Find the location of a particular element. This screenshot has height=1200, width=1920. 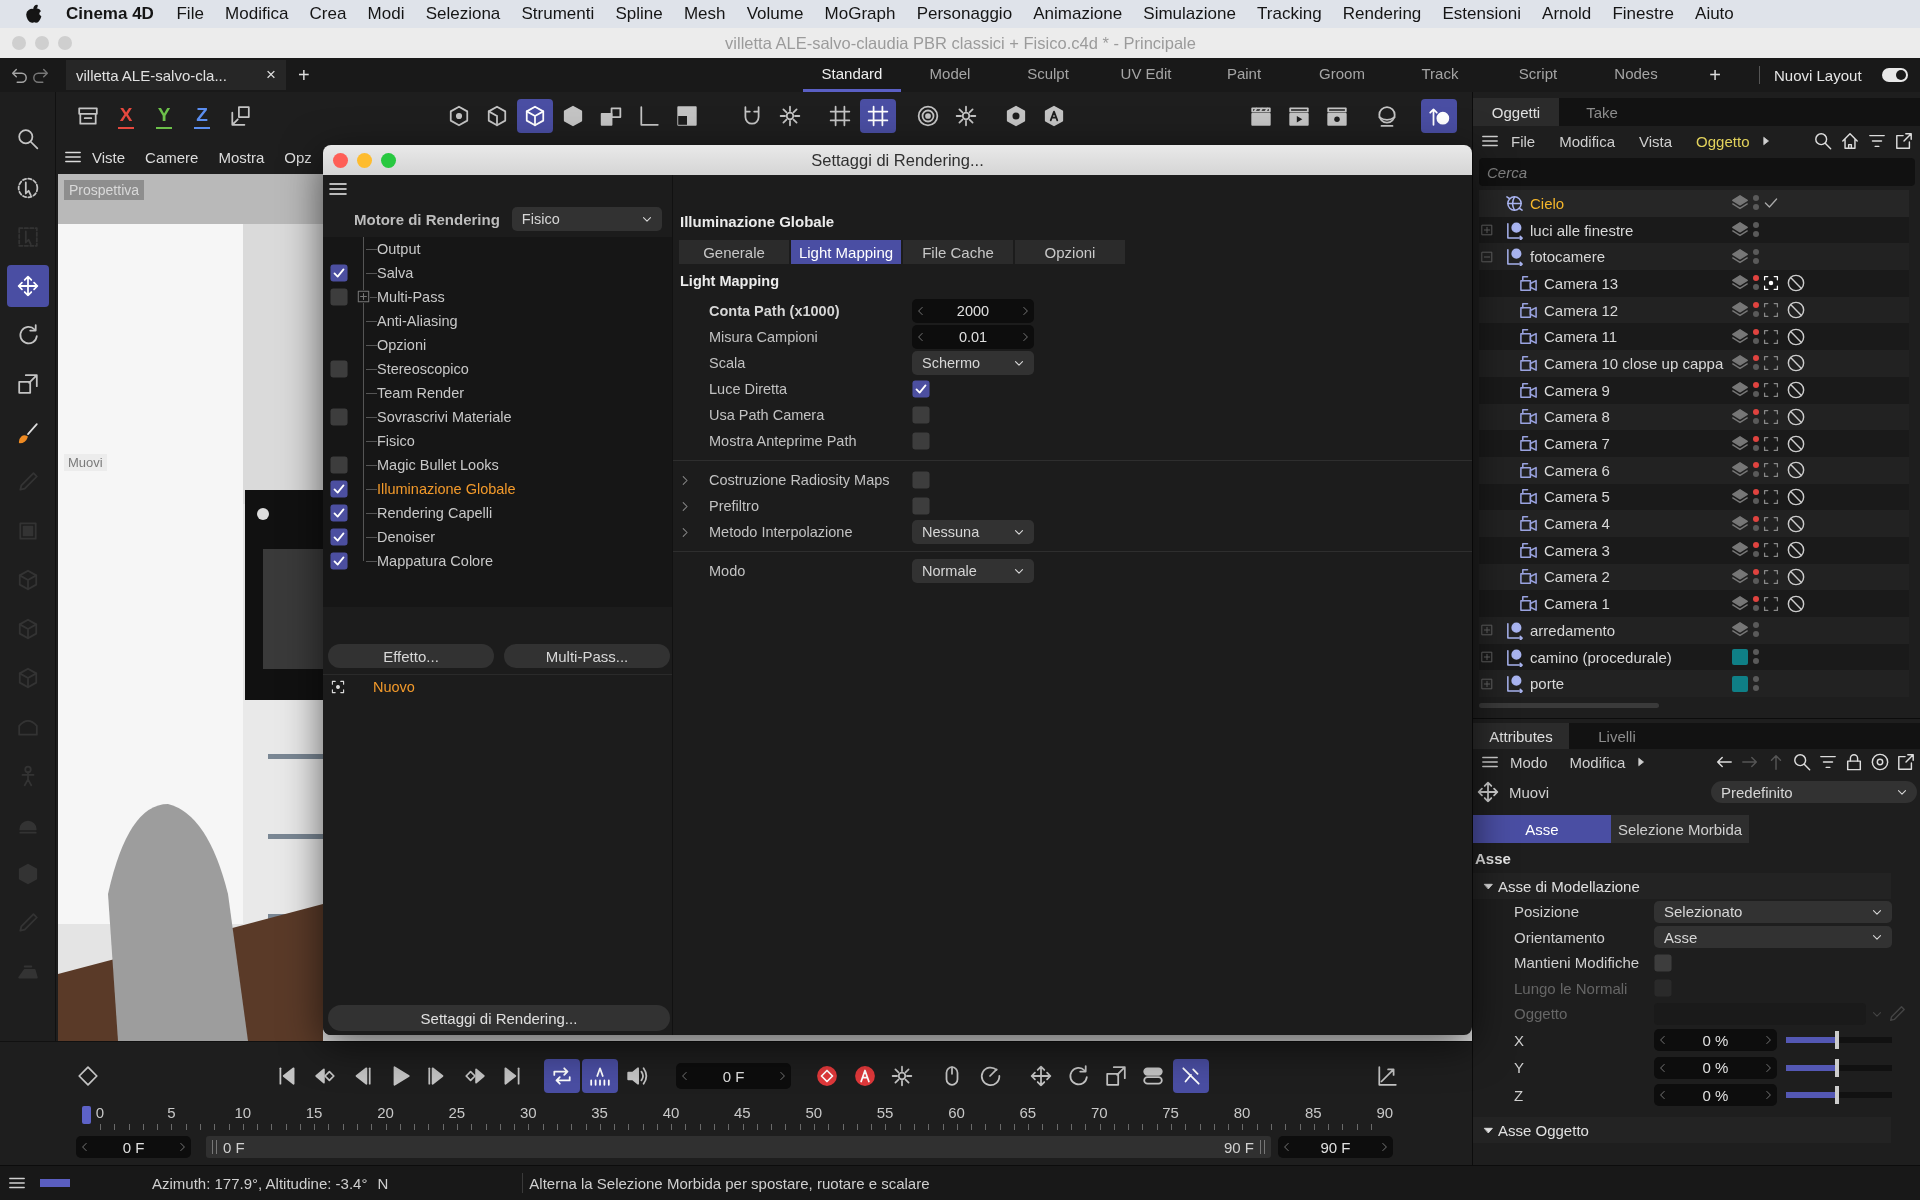

object-name: fotocamere is located at coordinates (1568, 257).